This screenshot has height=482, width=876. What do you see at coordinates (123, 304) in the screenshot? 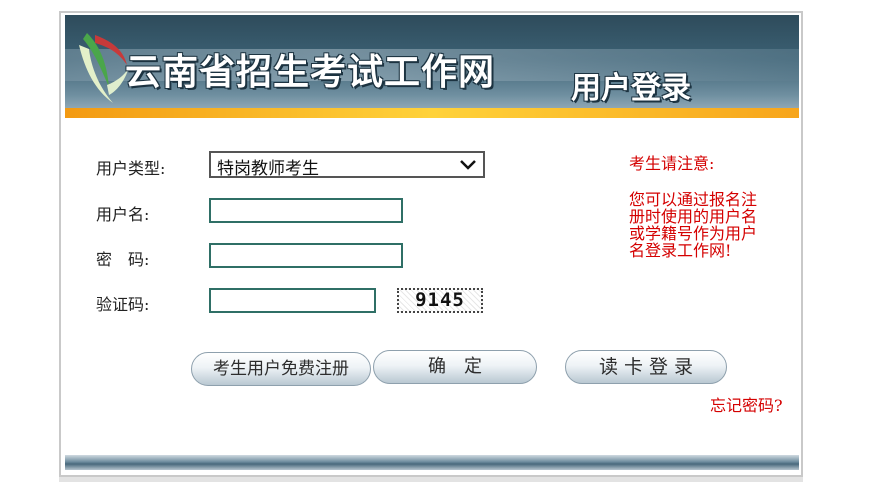
I see `captcha-label: 验证码:` at bounding box center [123, 304].